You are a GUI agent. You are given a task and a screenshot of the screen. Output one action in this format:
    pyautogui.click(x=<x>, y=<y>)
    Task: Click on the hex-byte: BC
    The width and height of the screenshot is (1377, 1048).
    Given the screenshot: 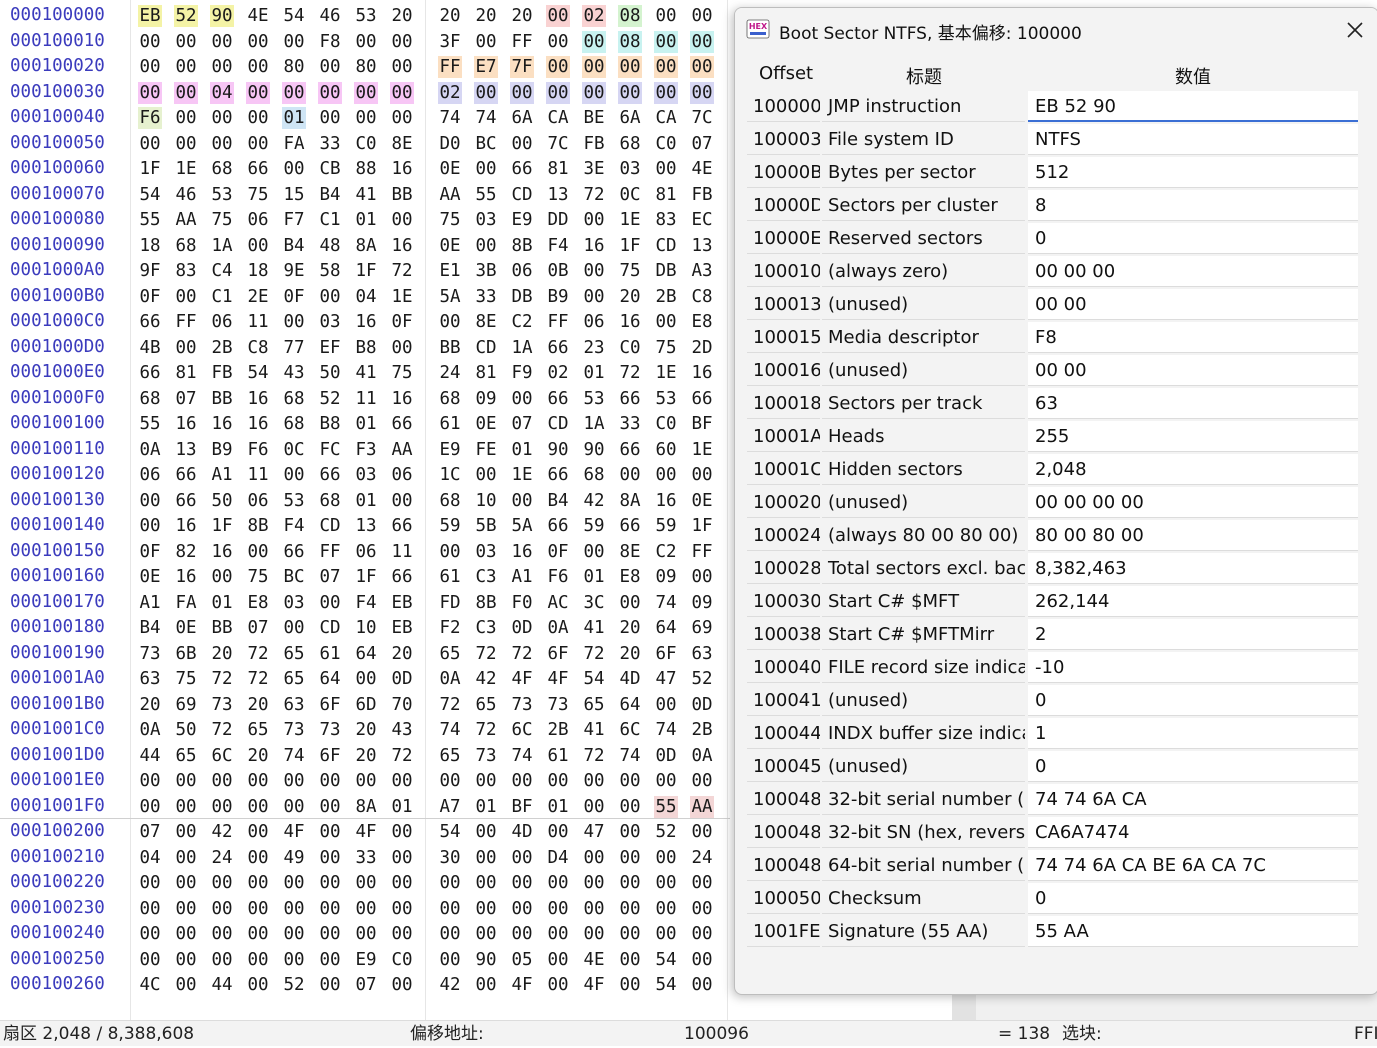 What is the action you would take?
    pyautogui.click(x=486, y=144)
    